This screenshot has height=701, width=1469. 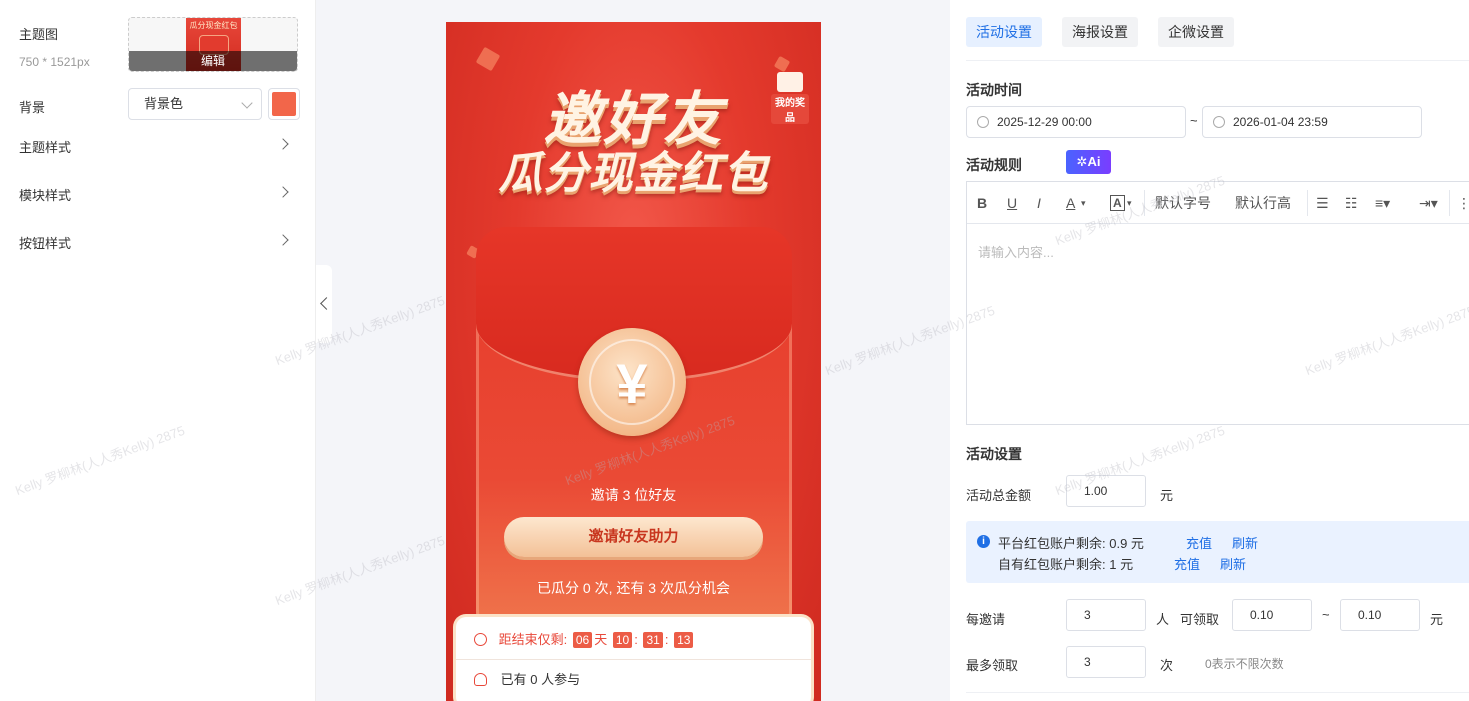 I want to click on own-recharge-link: 充值, so click(x=1187, y=563).